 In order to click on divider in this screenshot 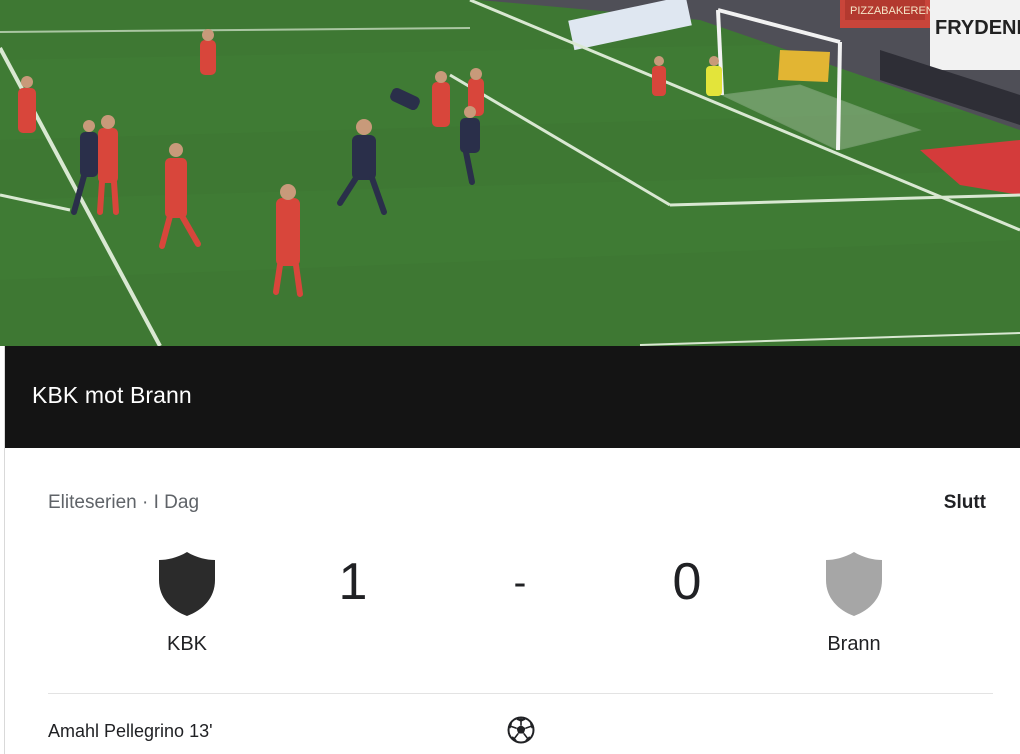, I will do `click(520, 693)`.